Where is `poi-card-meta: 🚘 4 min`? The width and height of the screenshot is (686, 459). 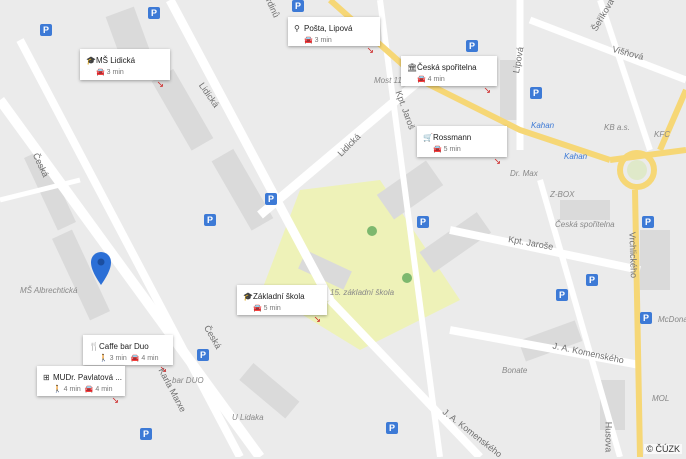 poi-card-meta: 🚘 4 min is located at coordinates (431, 79).